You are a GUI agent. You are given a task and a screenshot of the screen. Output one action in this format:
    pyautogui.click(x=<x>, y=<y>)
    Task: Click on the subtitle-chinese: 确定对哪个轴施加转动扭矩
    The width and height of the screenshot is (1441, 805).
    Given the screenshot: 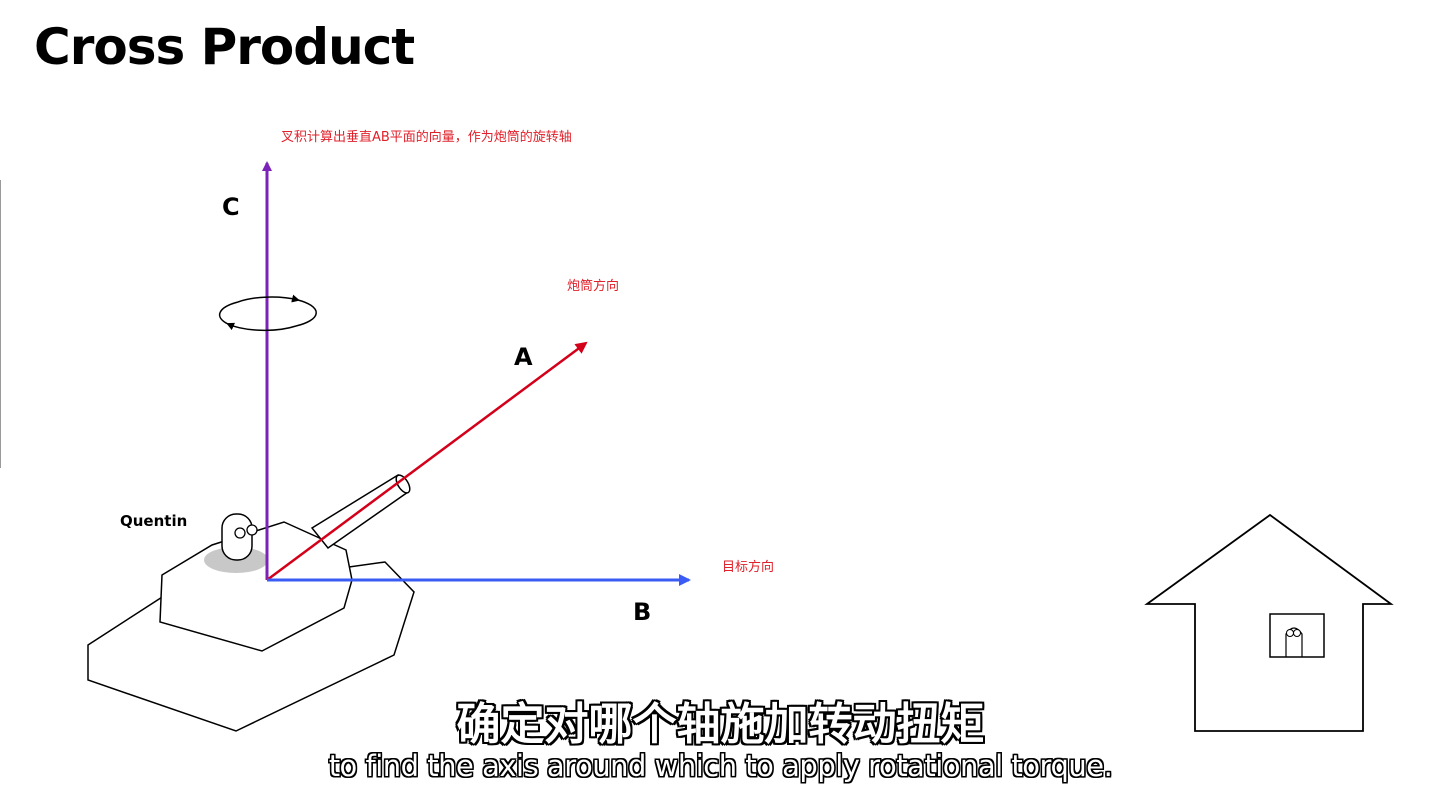 What is the action you would take?
    pyautogui.click(x=720, y=724)
    